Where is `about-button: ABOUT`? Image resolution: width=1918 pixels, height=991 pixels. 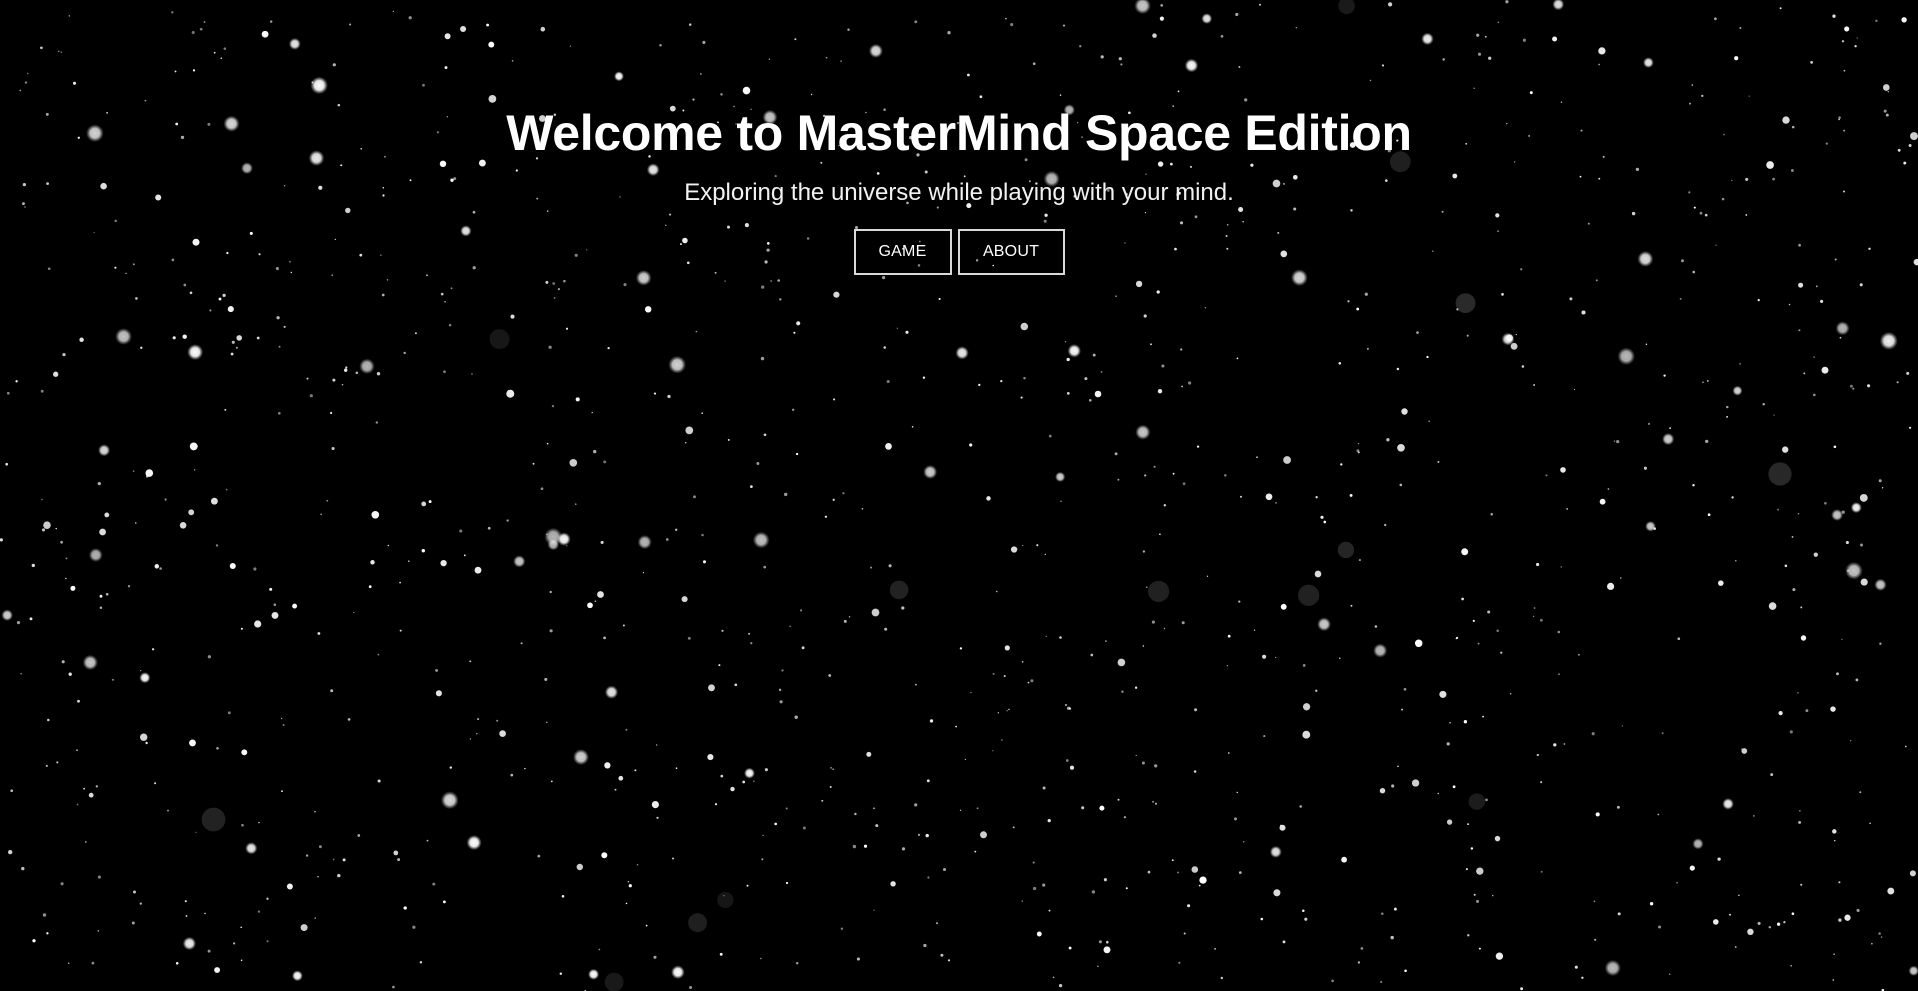 about-button: ABOUT is located at coordinates (1011, 252).